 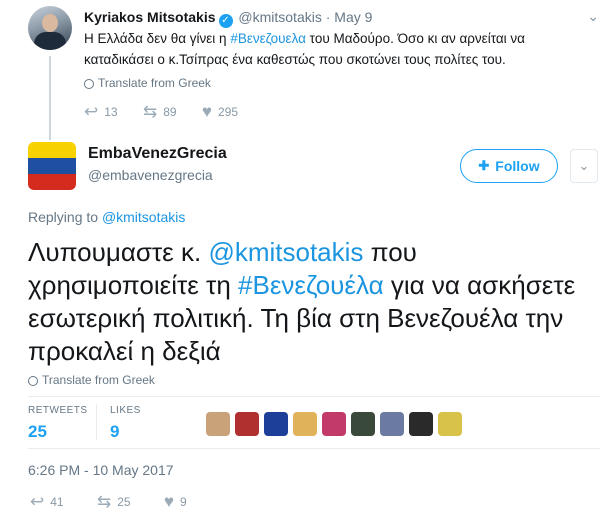 I want to click on main-retweet-count: 25, so click(x=124, y=502).